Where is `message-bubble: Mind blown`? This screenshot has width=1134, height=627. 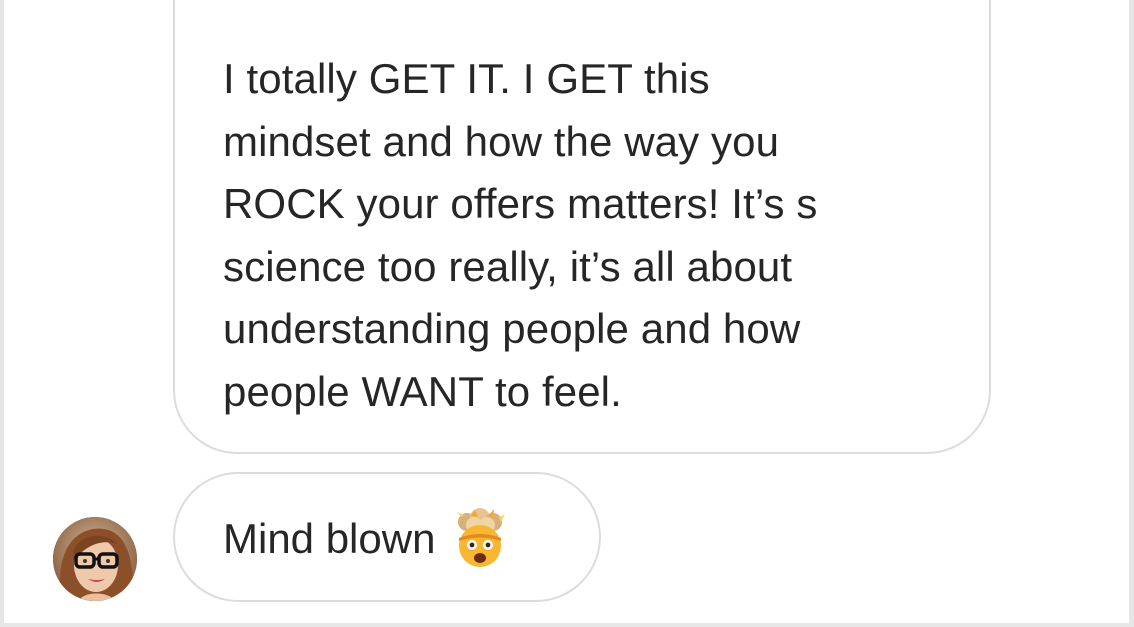
message-bubble: Mind blown is located at coordinates (387, 537).